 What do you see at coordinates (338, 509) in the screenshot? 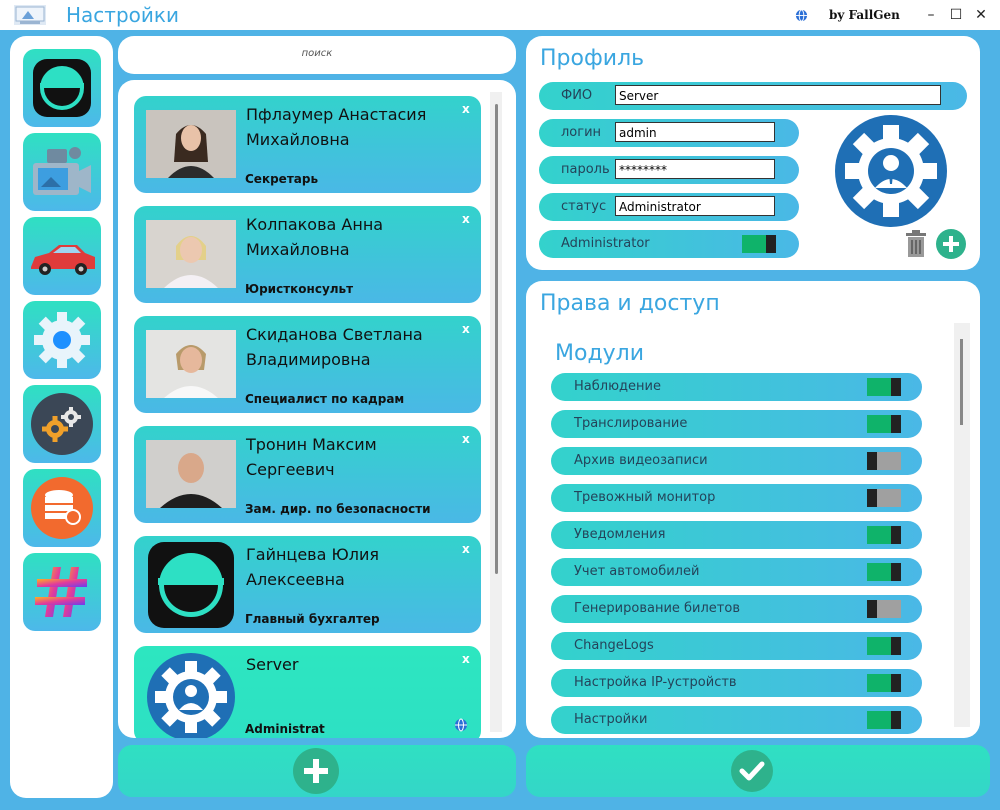
I see `employee-role: Зам. дир. по безопасности` at bounding box center [338, 509].